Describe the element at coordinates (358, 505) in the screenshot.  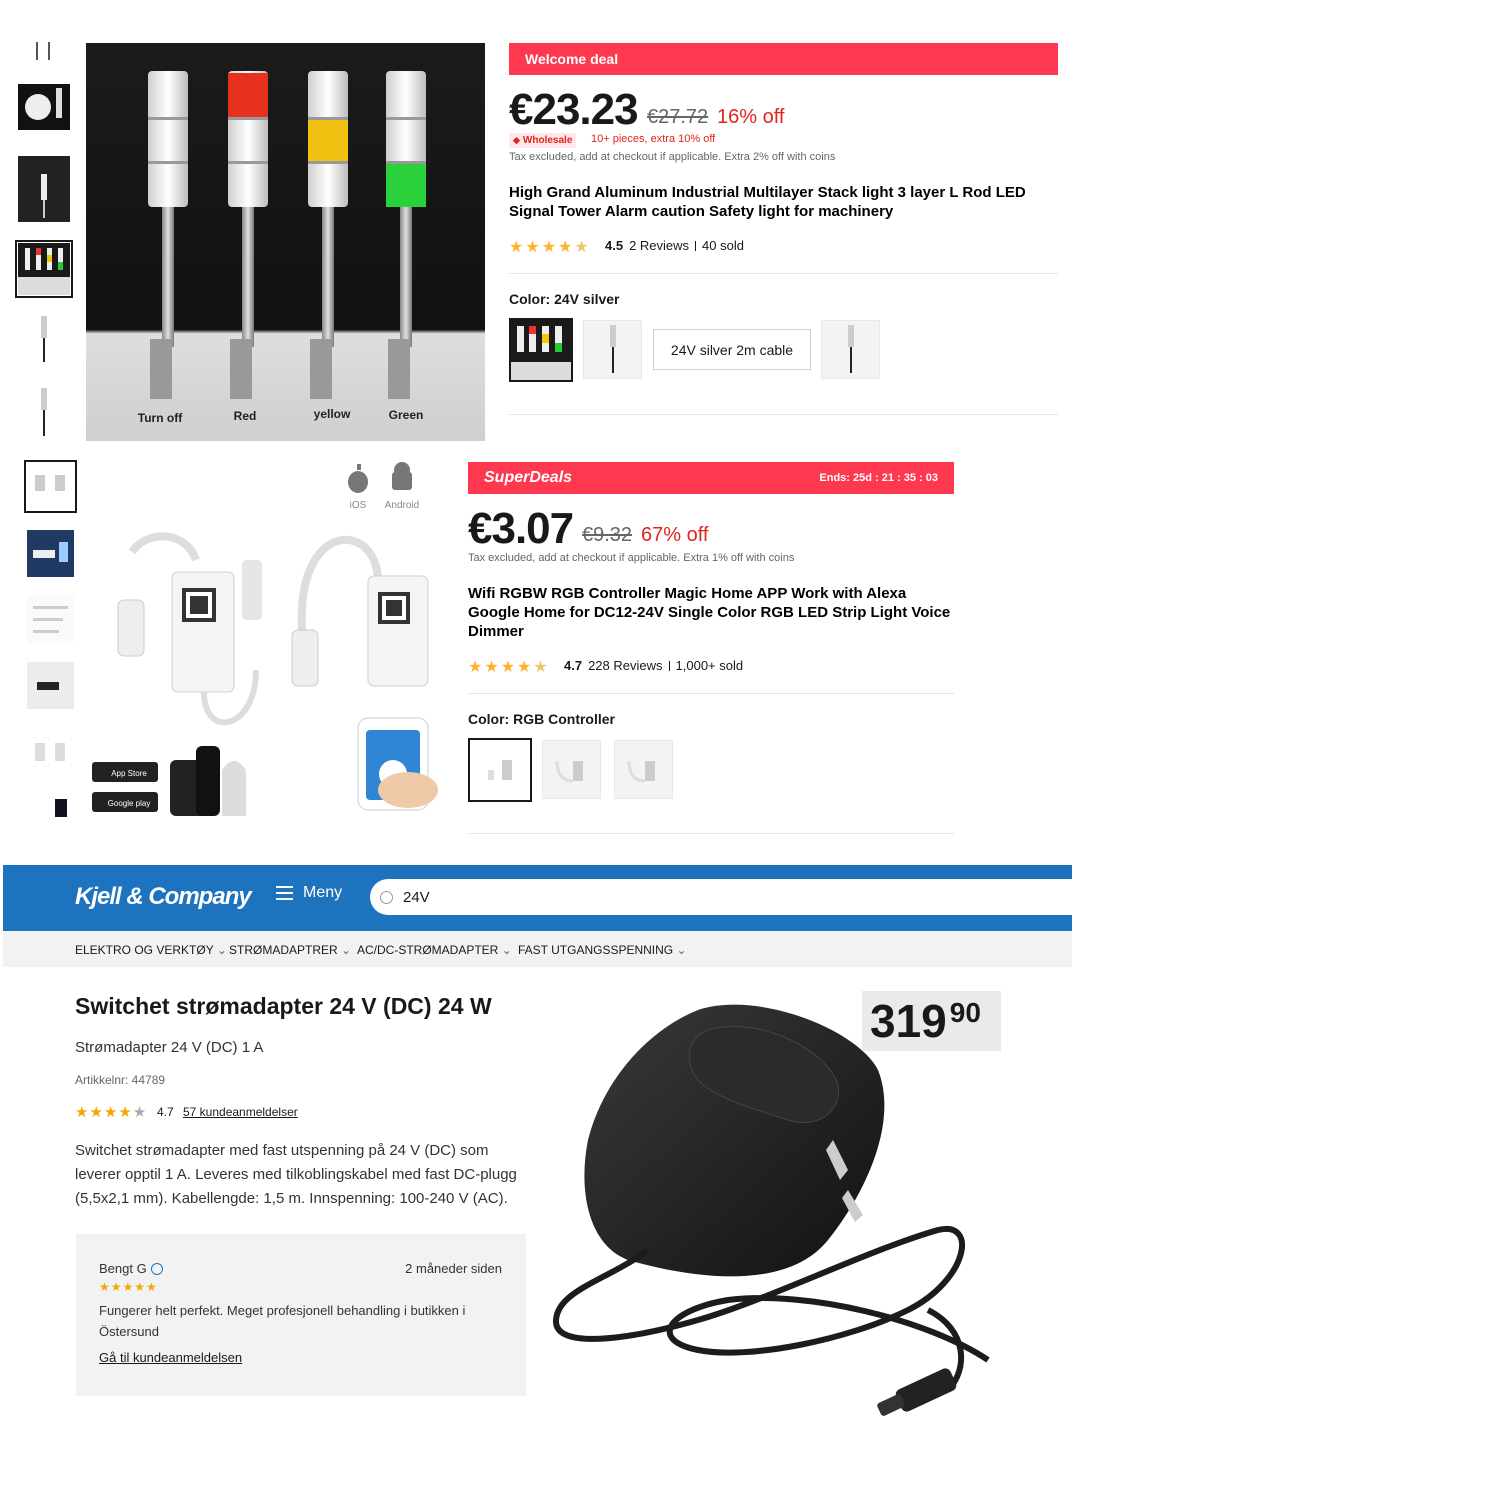
I see `ios-label: iOS` at that location.